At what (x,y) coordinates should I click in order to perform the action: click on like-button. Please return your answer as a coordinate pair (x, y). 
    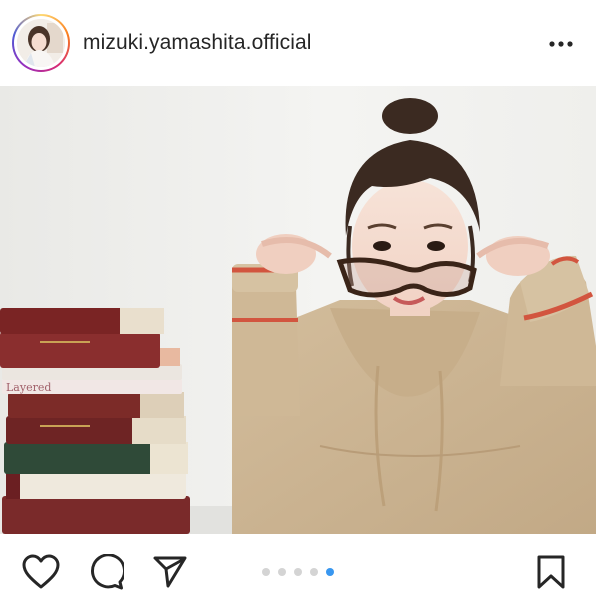
    Looking at the image, I should click on (41, 574).